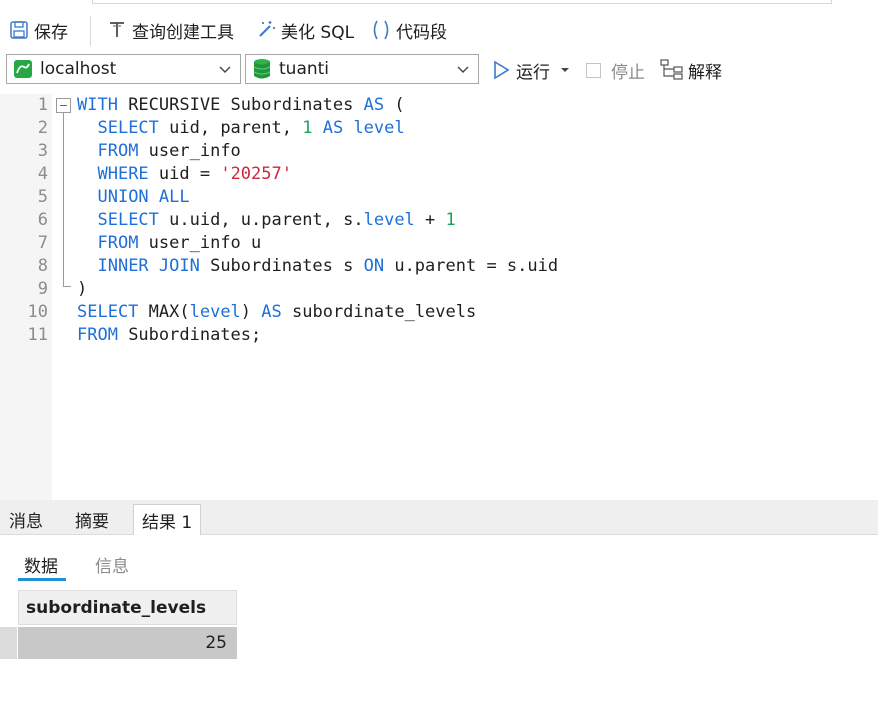  Describe the element at coordinates (42, 579) in the screenshot. I see `active-subtab-indicator` at that location.